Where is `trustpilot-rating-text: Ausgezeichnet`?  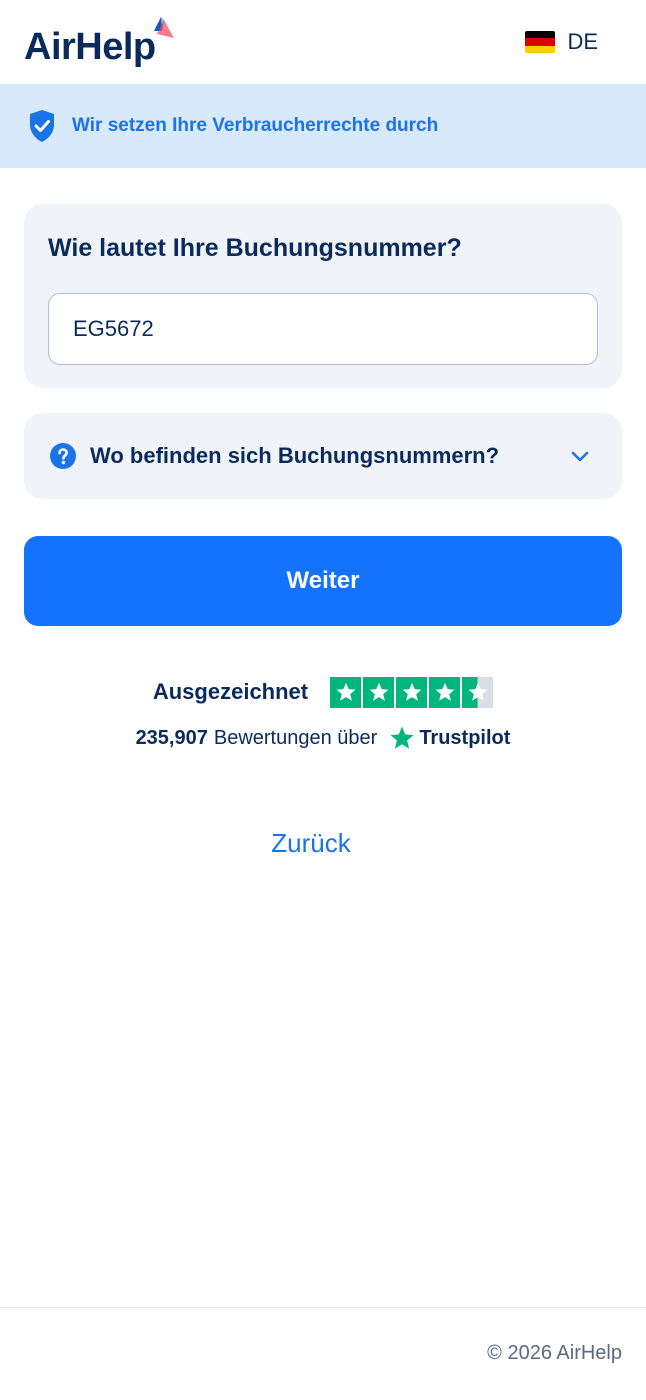
trustpilot-rating-text: Ausgezeichnet is located at coordinates (230, 691).